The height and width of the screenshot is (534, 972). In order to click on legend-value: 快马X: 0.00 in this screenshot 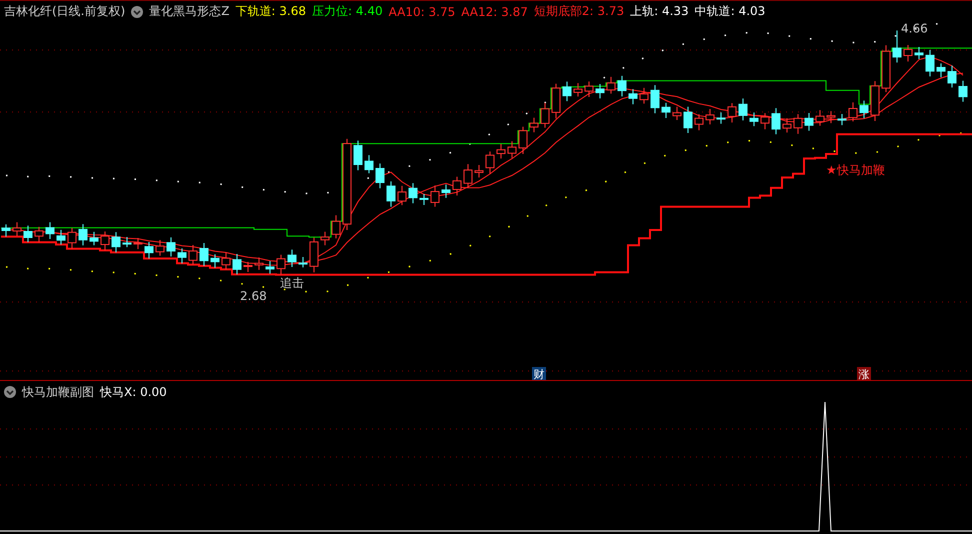, I will do `click(133, 392)`.